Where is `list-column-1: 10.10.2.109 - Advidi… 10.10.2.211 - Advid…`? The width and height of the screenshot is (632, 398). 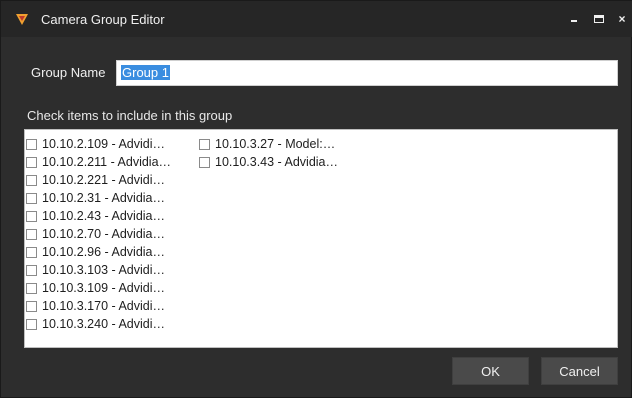
list-column-1: 10.10.2.109 - Advidi… 10.10.2.211 - Advid… is located at coordinates (98, 234).